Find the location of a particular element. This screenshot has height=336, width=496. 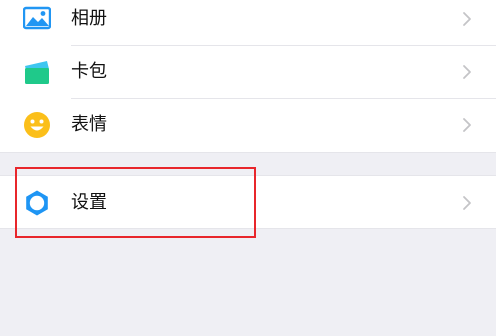

menu-item-card-wallet-label: 卡包 is located at coordinates (89, 71).